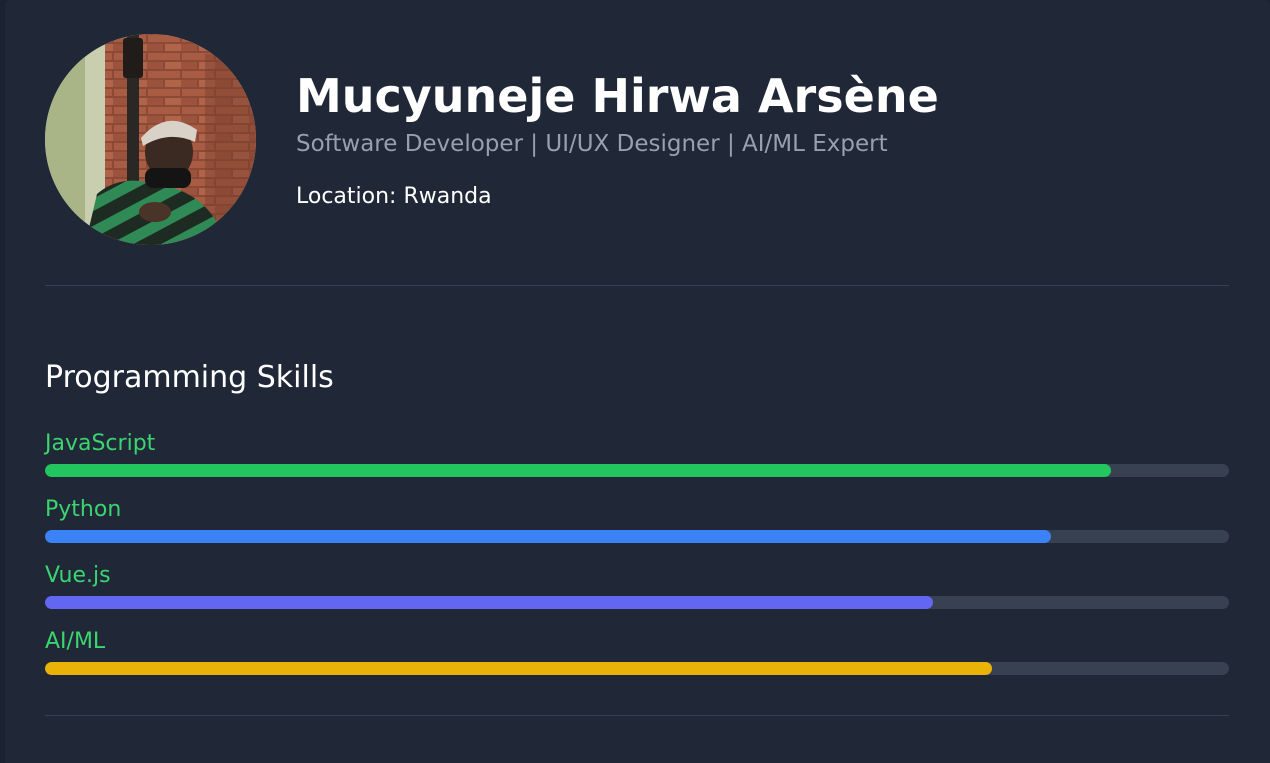  I want to click on skill-label: Python, so click(83, 509).